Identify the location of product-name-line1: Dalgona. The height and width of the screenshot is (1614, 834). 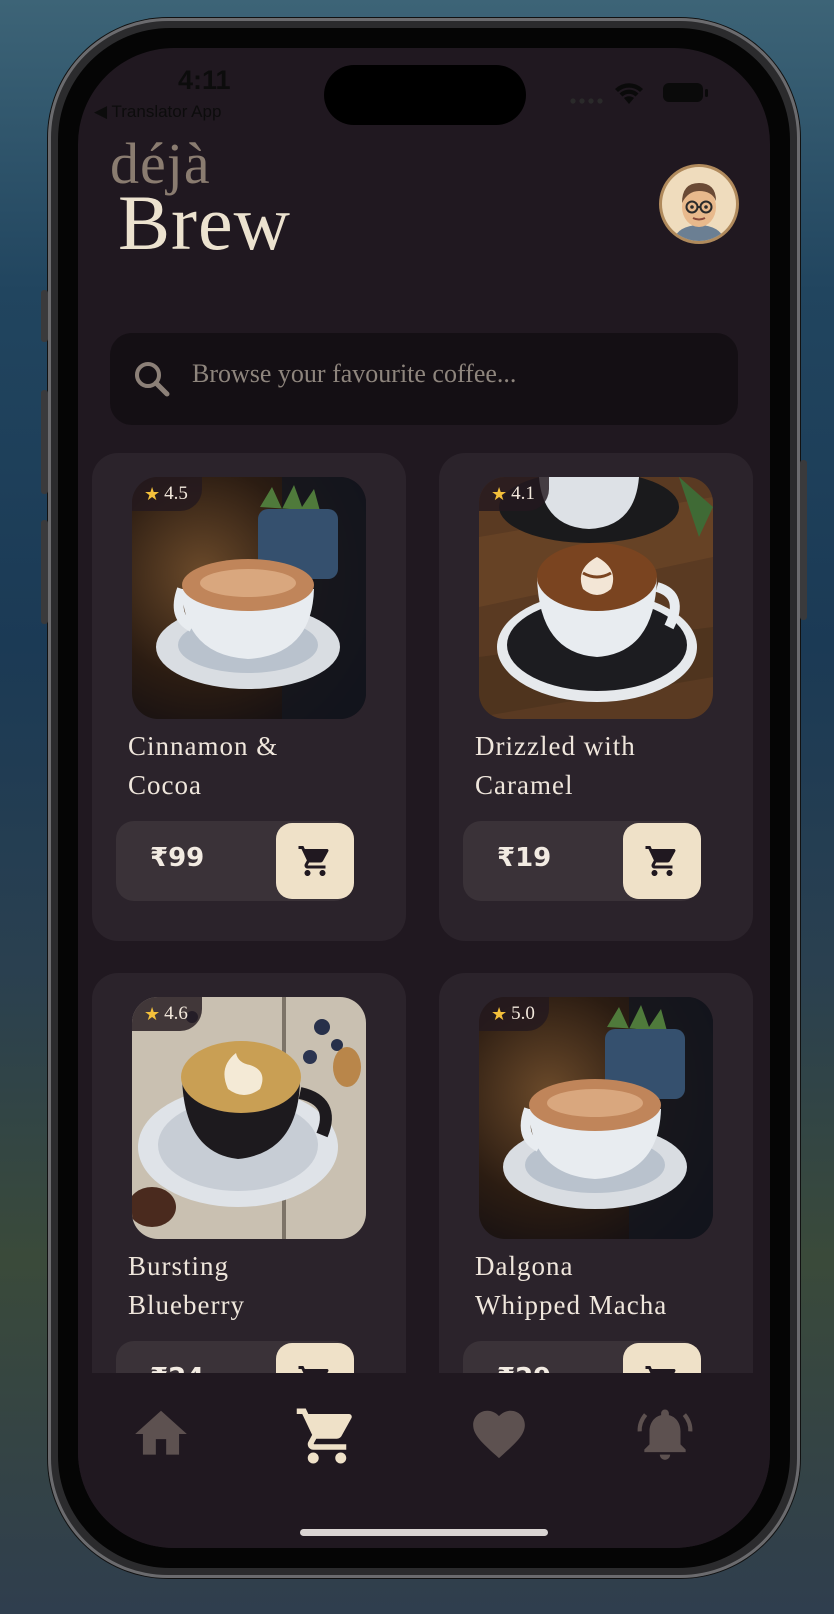
(524, 1266).